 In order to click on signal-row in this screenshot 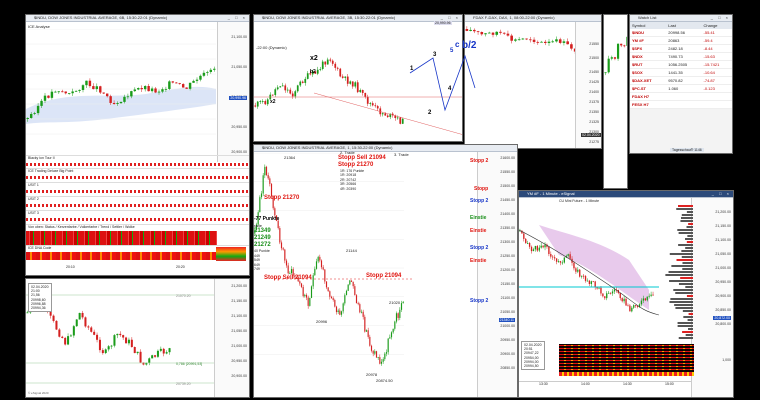, I will do `click(626, 374)`.